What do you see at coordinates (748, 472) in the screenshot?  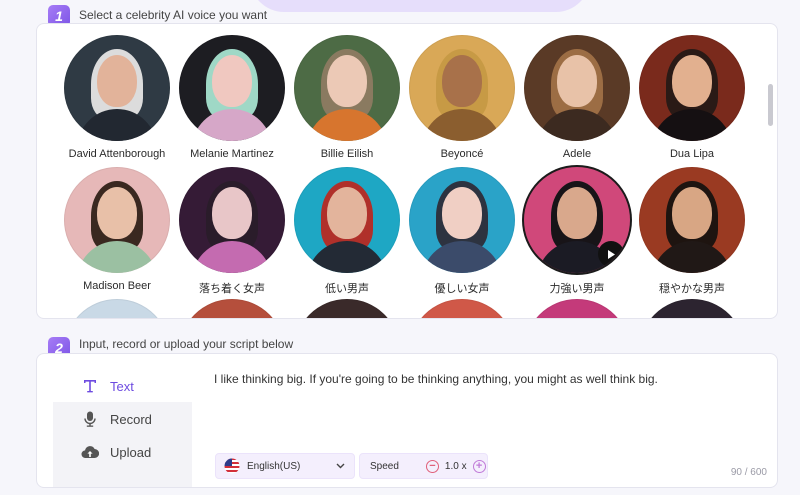 I see `character-count: 90 / 600` at bounding box center [748, 472].